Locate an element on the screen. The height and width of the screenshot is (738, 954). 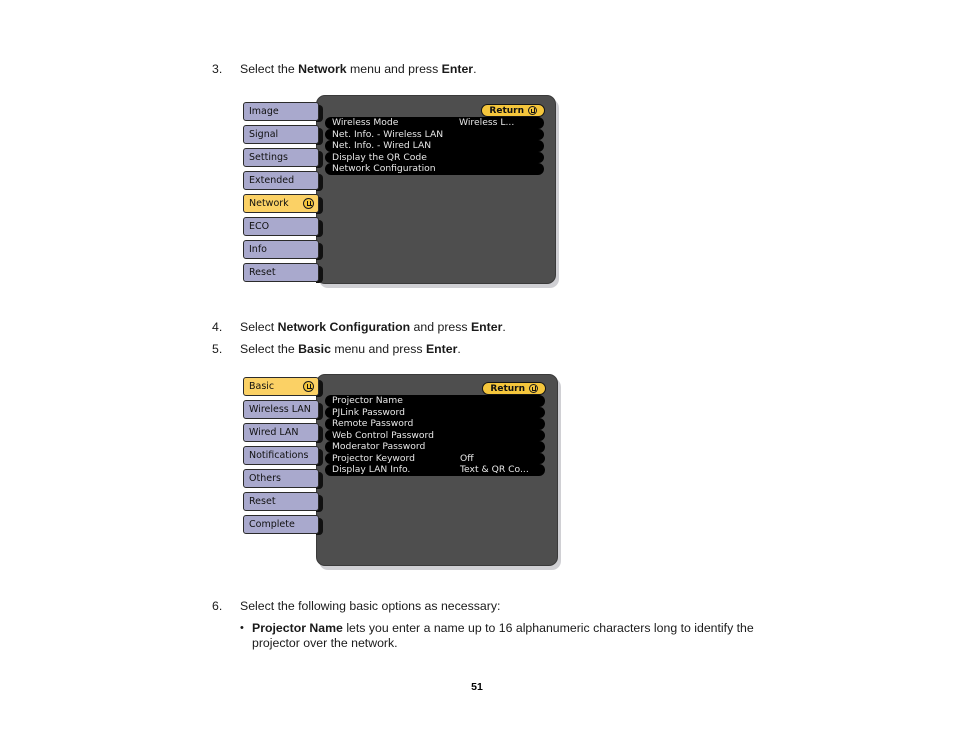
osd-tab-eco: ECO is located at coordinates (283, 227).